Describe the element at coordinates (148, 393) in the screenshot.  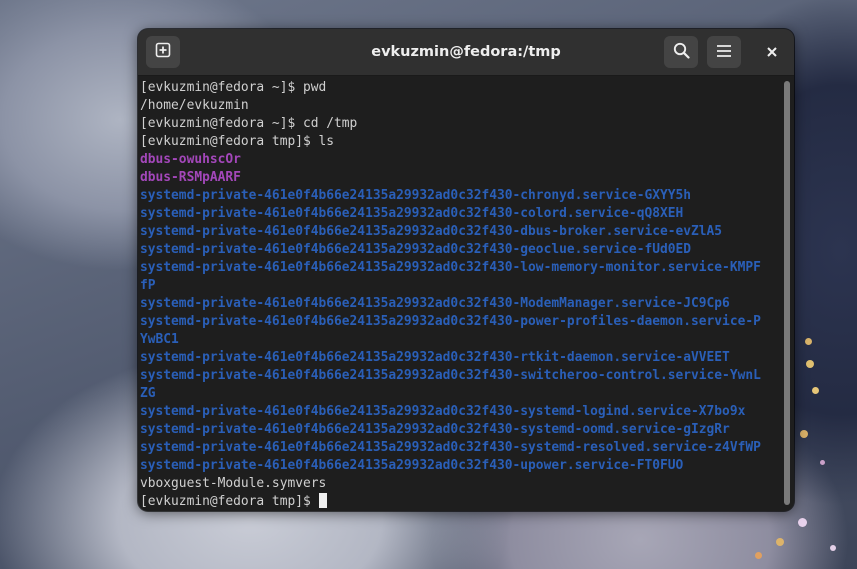
I see `terminal-line: ZG` at that location.